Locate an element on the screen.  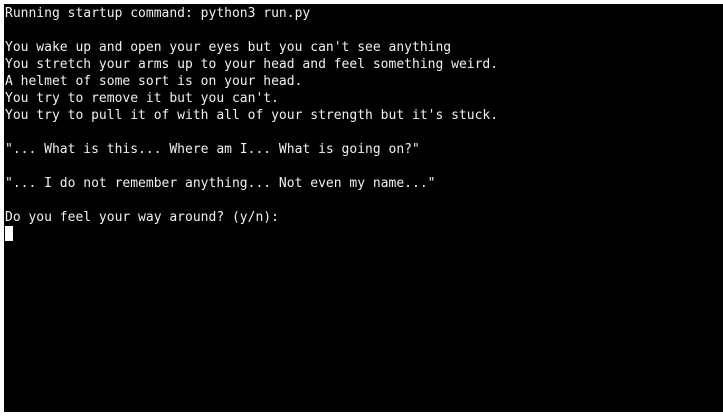
terminal-line-startup-command: Running startup command: python3 run.py is located at coordinates (158, 13).